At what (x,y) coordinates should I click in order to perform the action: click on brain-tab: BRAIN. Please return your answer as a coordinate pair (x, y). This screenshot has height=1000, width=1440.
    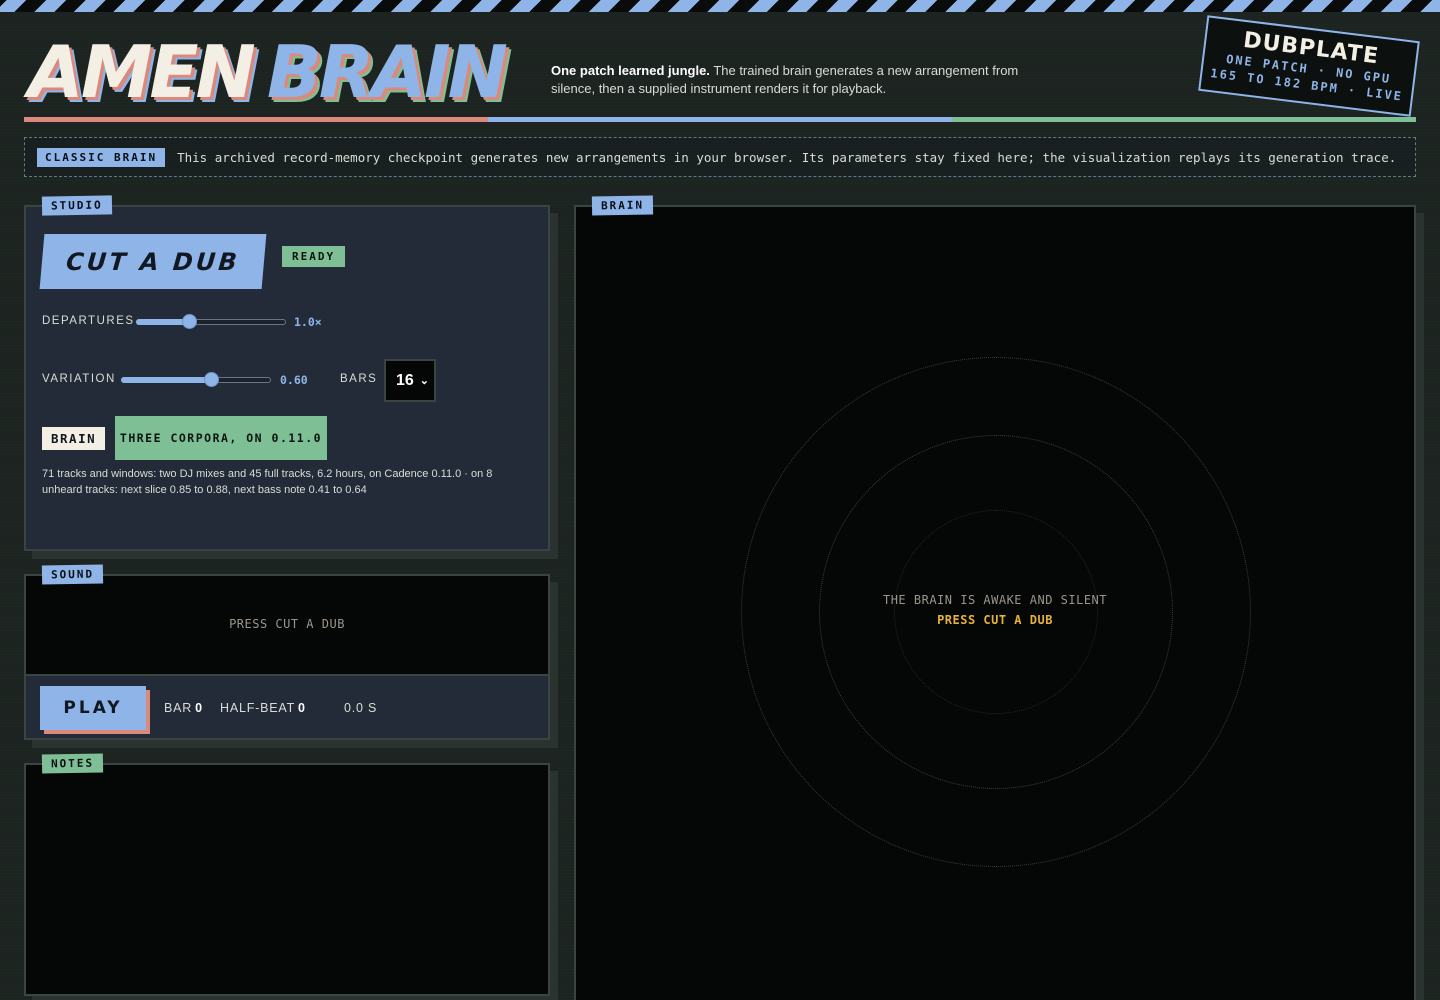
    Looking at the image, I should click on (622, 205).